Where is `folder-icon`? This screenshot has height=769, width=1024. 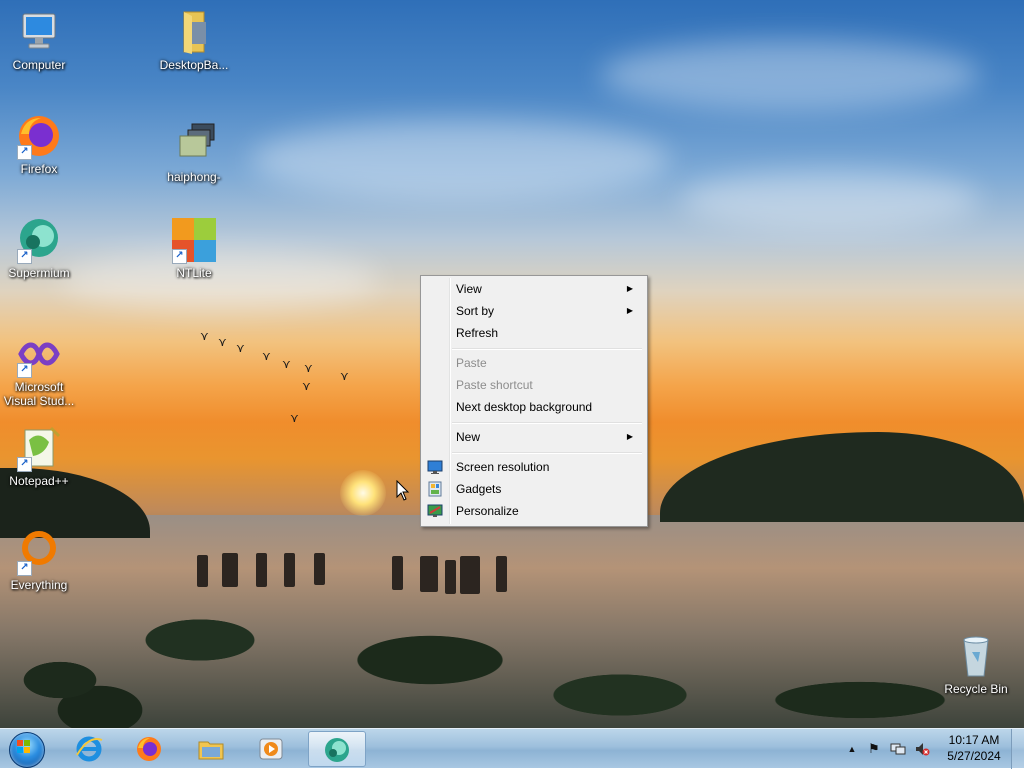 folder-icon is located at coordinates (194, 32).